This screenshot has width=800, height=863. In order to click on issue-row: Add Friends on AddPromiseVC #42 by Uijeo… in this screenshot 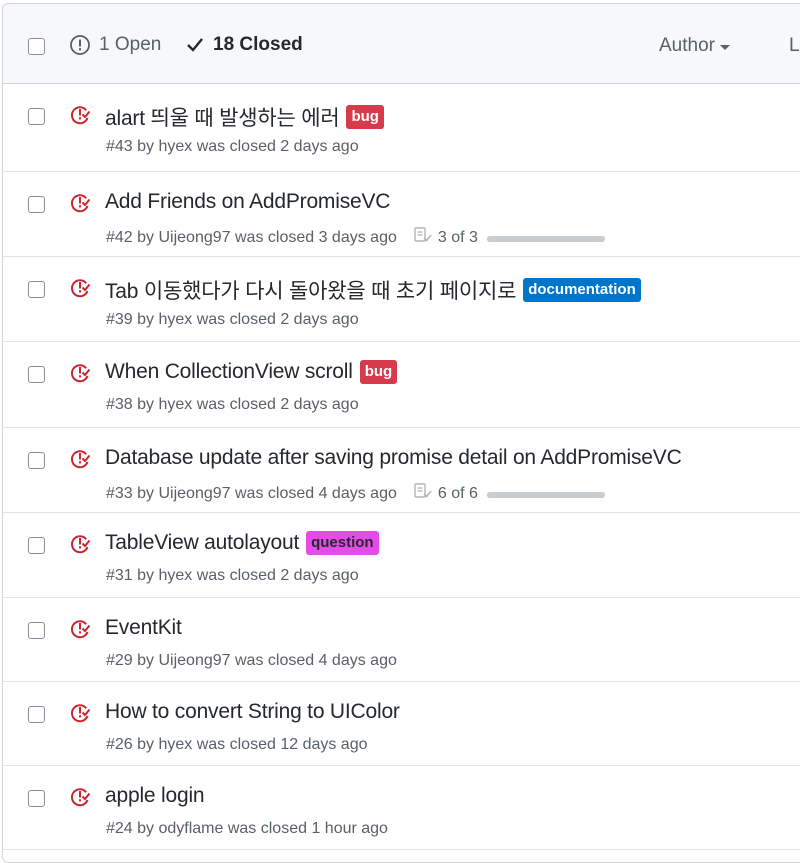, I will do `click(401, 214)`.